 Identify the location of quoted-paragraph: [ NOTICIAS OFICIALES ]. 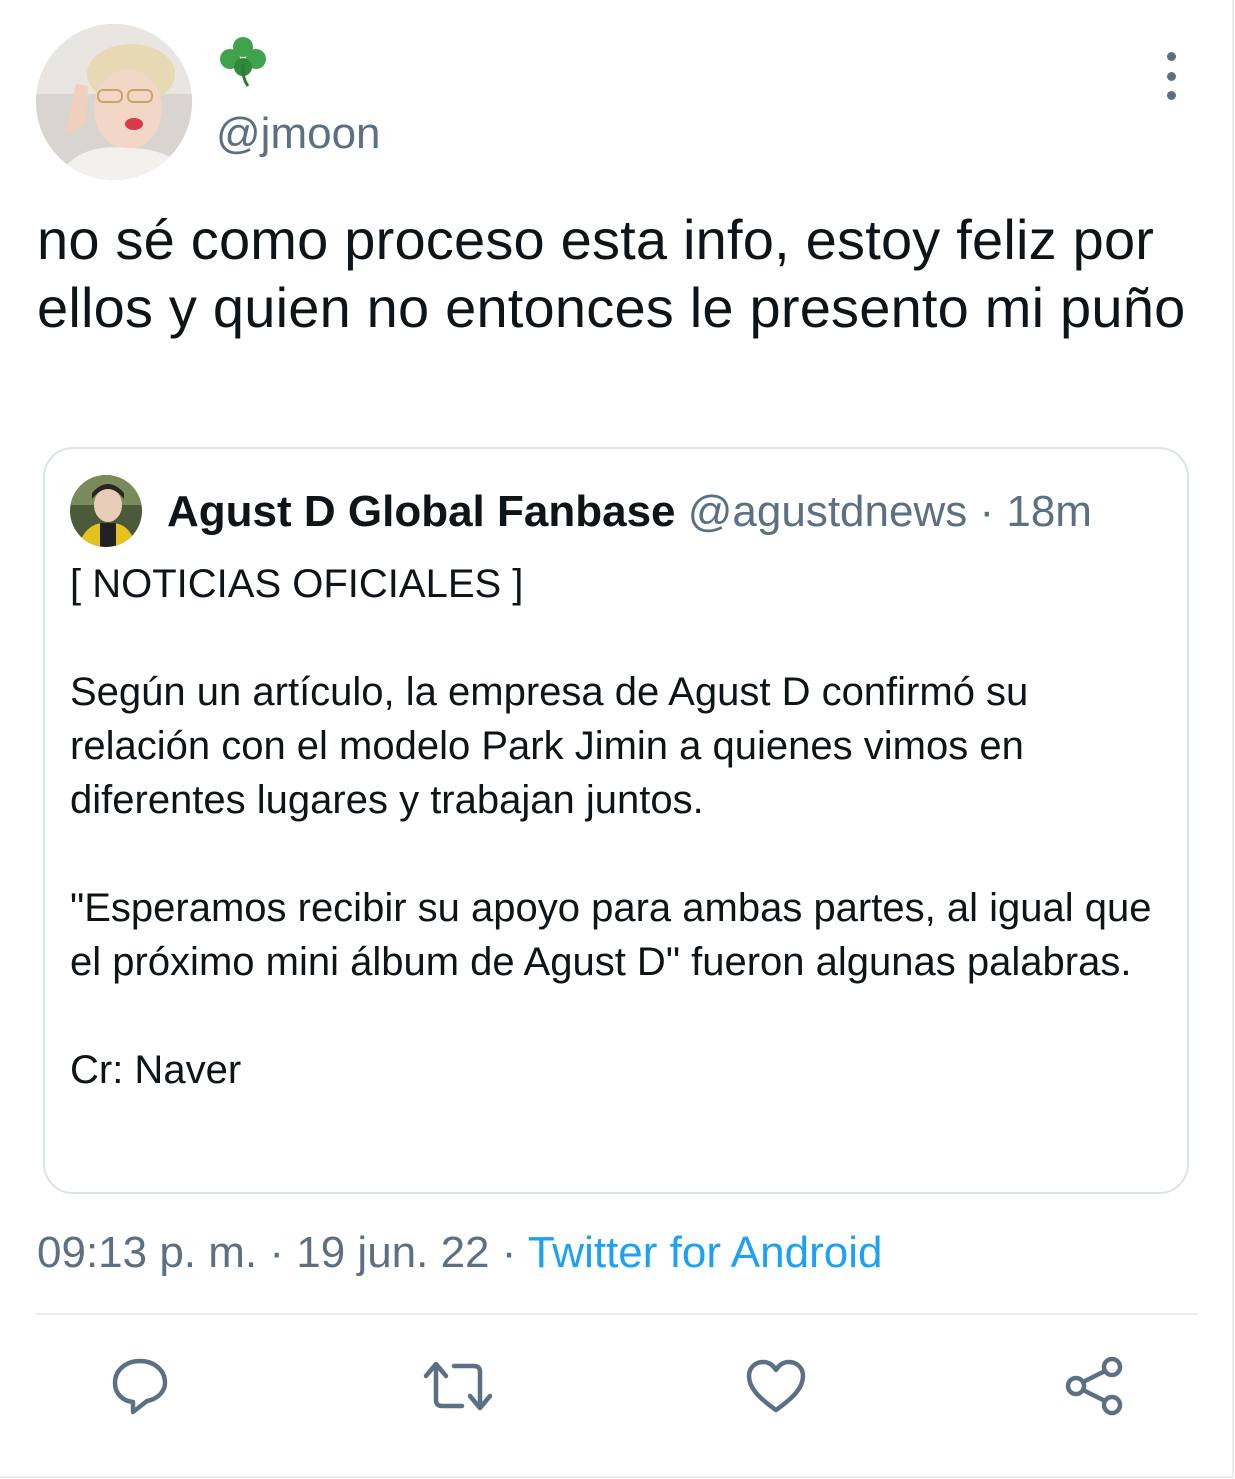
(297, 584).